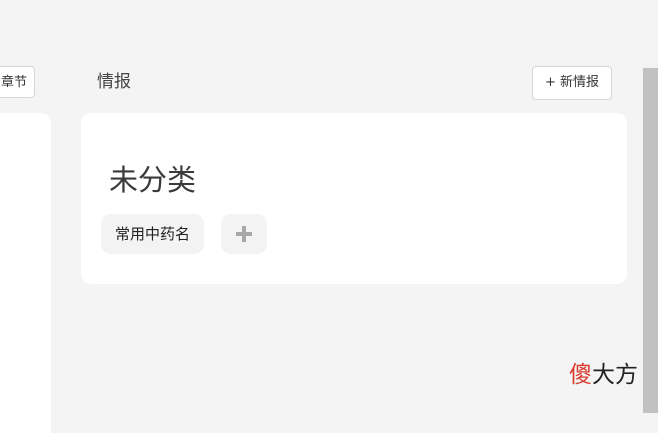 This screenshot has width=658, height=433. What do you see at coordinates (13, 82) in the screenshot?
I see `chapter-button-label: 章节` at bounding box center [13, 82].